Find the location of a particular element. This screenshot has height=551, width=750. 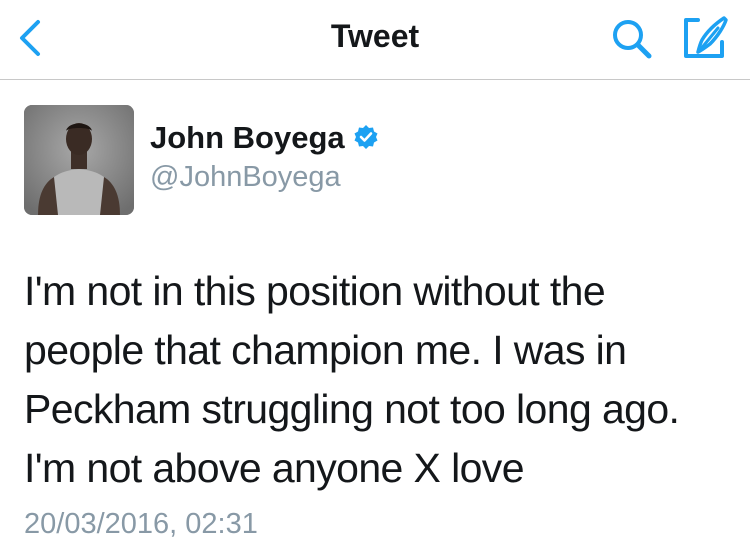

author-name-text: John Boyega is located at coordinates (247, 137).